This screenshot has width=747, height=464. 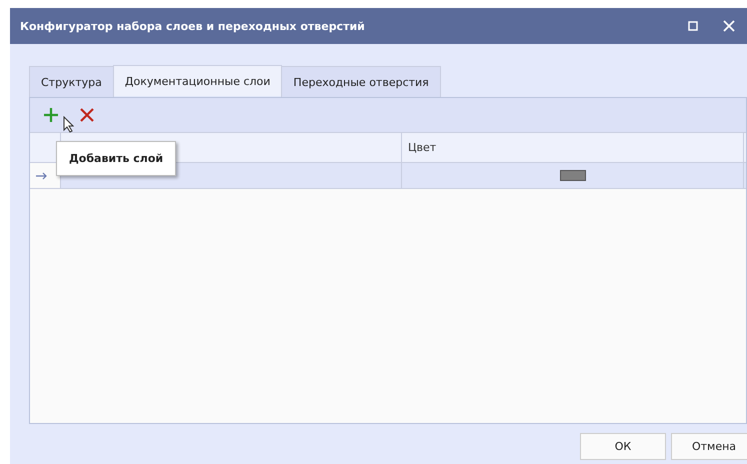 I want to click on cursor-icon, so click(x=68, y=124).